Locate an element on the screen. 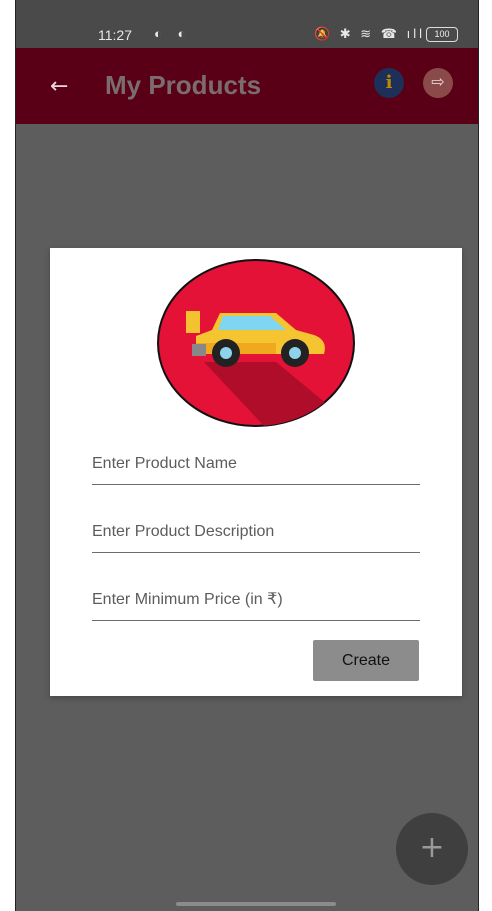  status-bar: 11:27 ◐ ◐ 🔕 ✱ ≋ ☎ ıll 100 is located at coordinates (247, 24).